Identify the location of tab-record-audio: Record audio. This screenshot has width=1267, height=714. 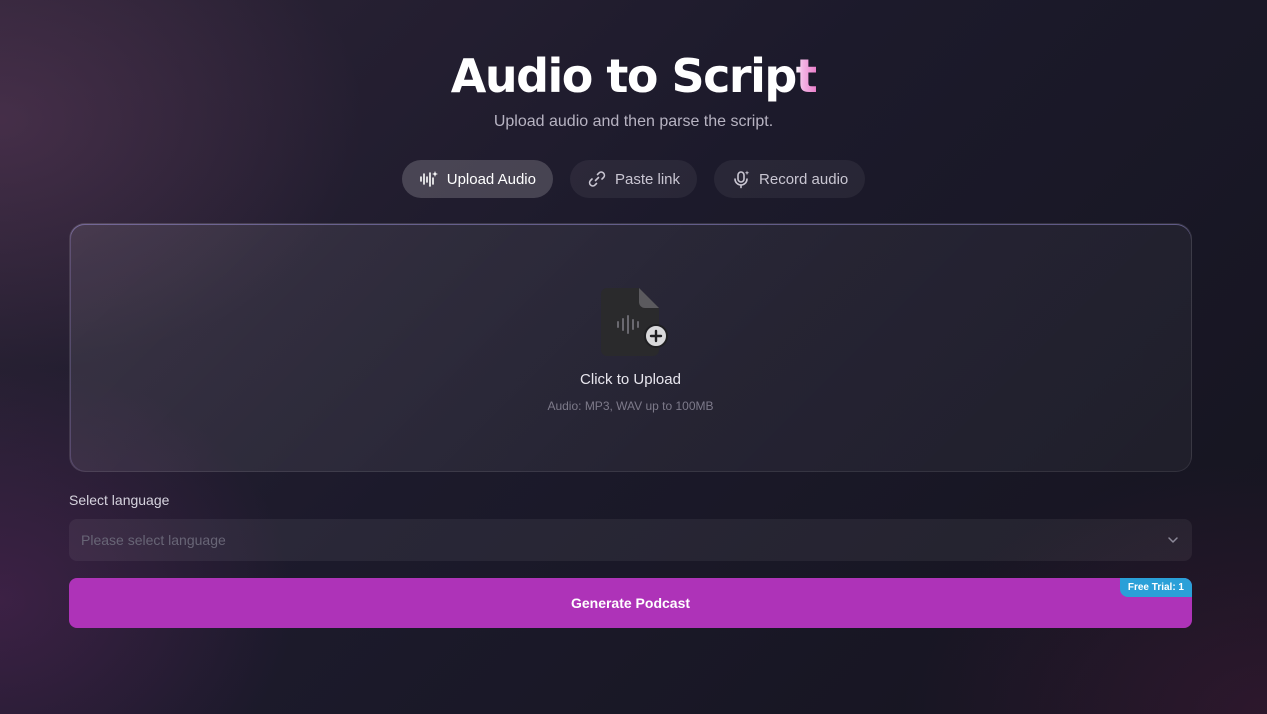
(790, 179).